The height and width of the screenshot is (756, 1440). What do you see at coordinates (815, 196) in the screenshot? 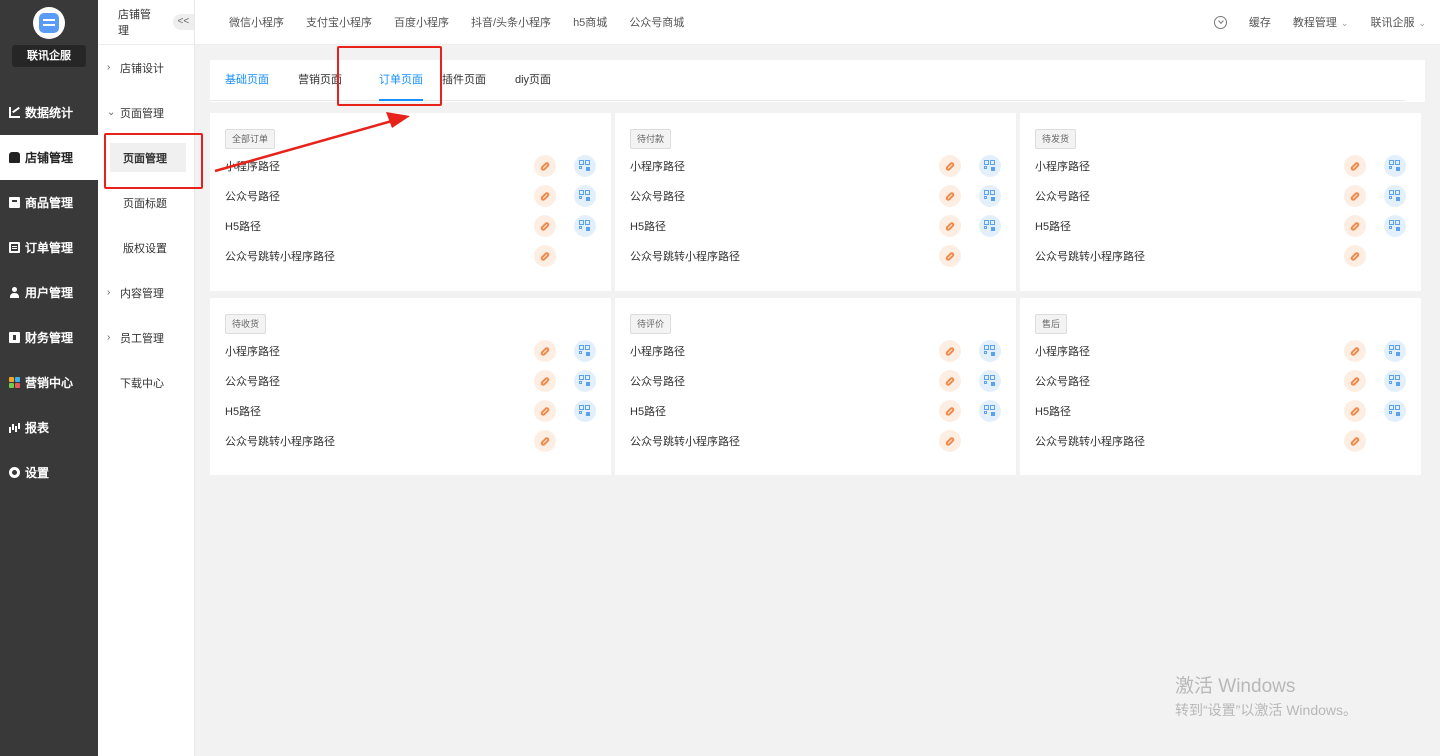
I see `path-row-mp: 公众号路径` at bounding box center [815, 196].